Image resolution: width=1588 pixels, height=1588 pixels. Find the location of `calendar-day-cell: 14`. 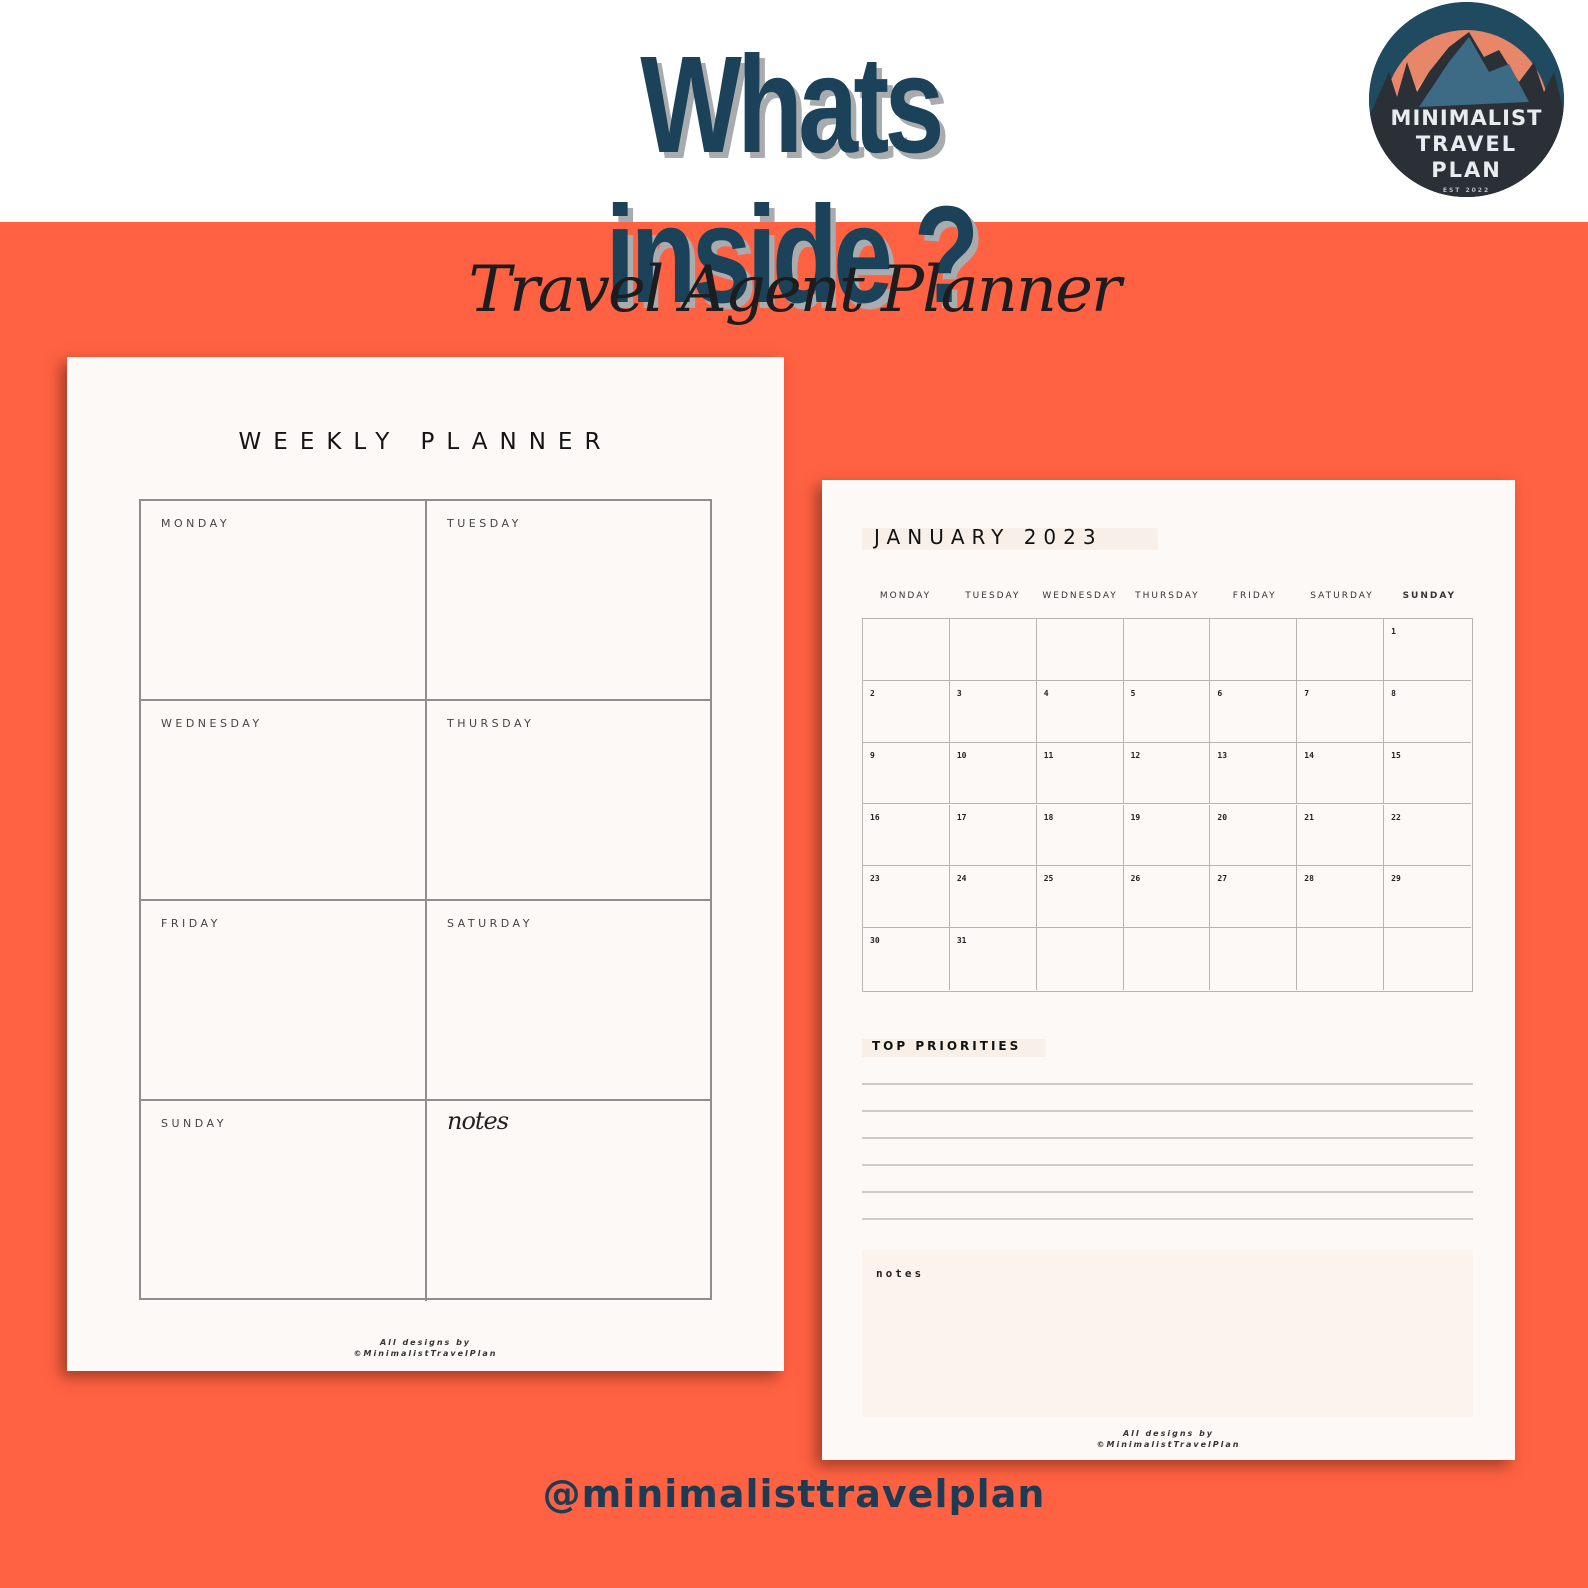

calendar-day-cell: 14 is located at coordinates (1341, 773).